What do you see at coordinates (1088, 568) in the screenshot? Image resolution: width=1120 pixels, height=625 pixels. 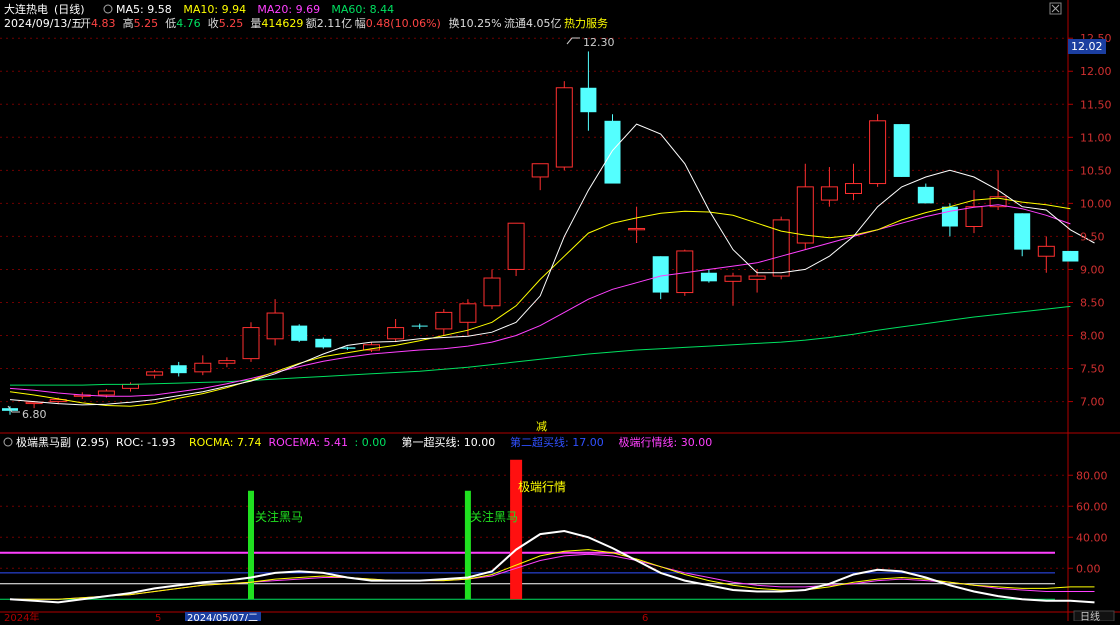 I see `indicator-tick-label-0: 0.00` at bounding box center [1088, 568].